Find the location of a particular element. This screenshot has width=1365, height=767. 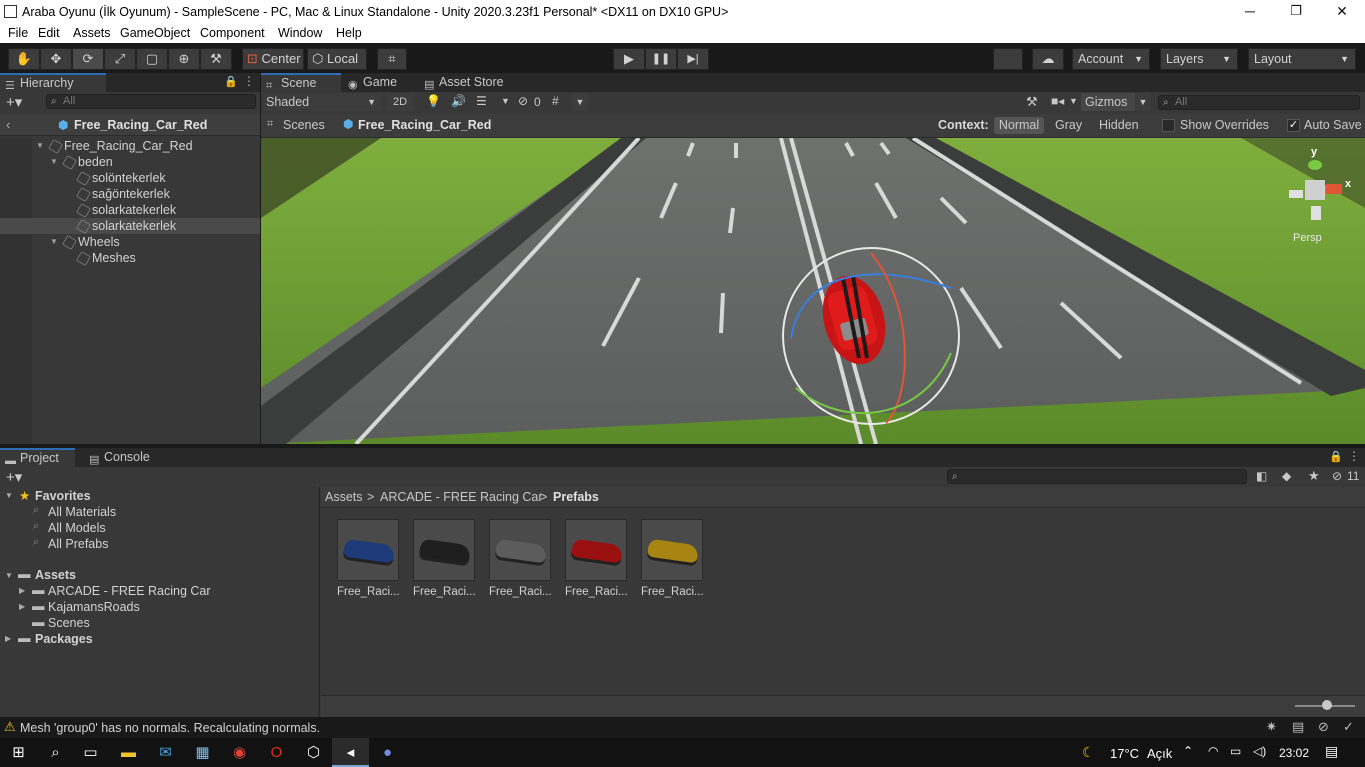

hierarchy-item: sağöntekerlek is located at coordinates (130, 194).